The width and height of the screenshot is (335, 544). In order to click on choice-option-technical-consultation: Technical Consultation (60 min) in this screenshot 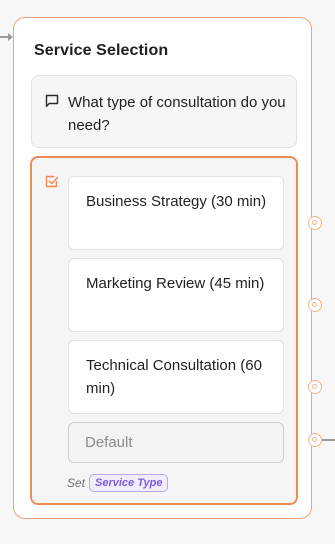, I will do `click(176, 377)`.